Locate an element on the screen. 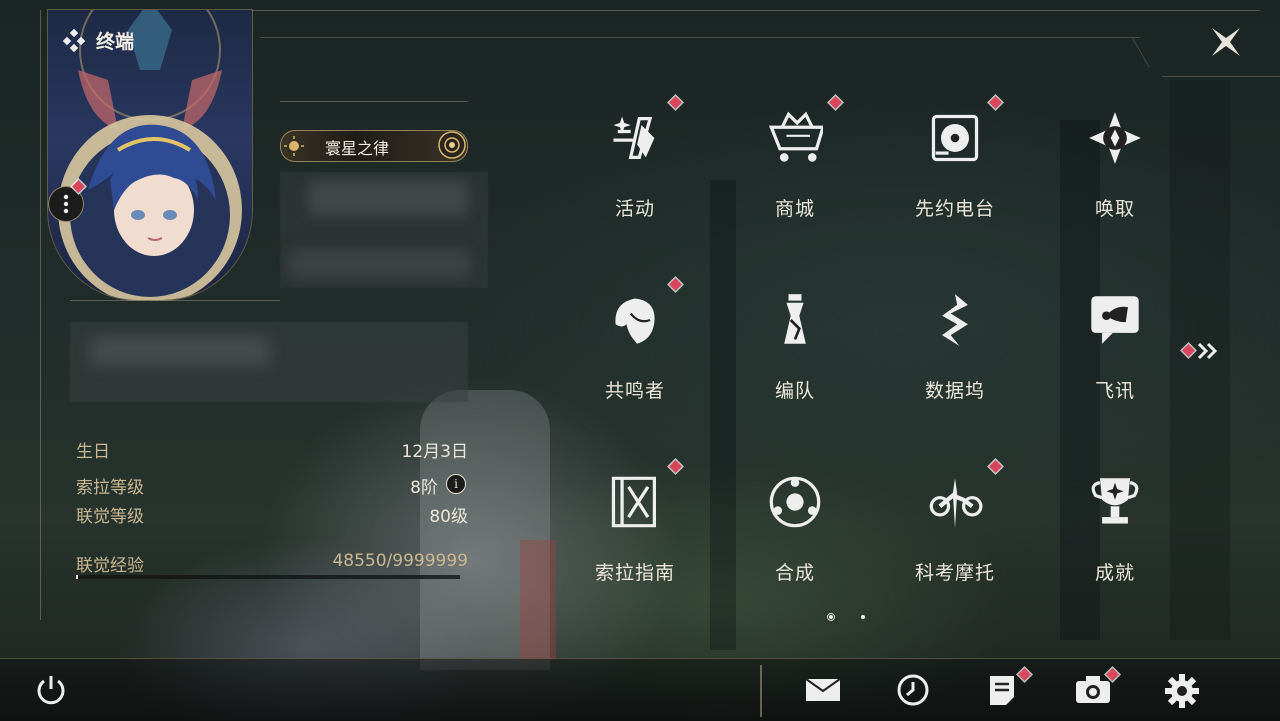 The image size is (1280, 721). menu-item: 先约电台 is located at coordinates (955, 165).